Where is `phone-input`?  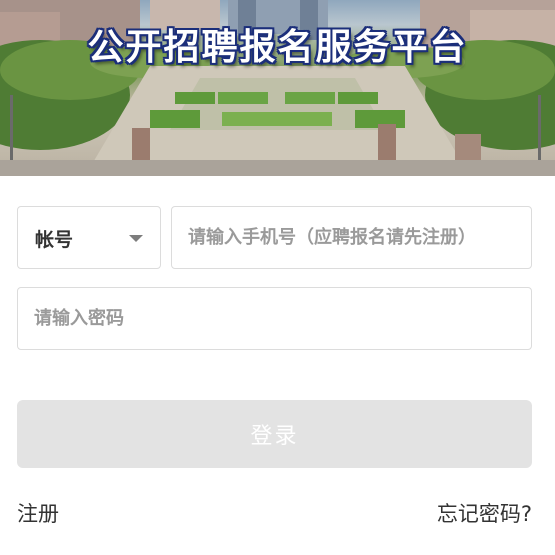 phone-input is located at coordinates (351, 237).